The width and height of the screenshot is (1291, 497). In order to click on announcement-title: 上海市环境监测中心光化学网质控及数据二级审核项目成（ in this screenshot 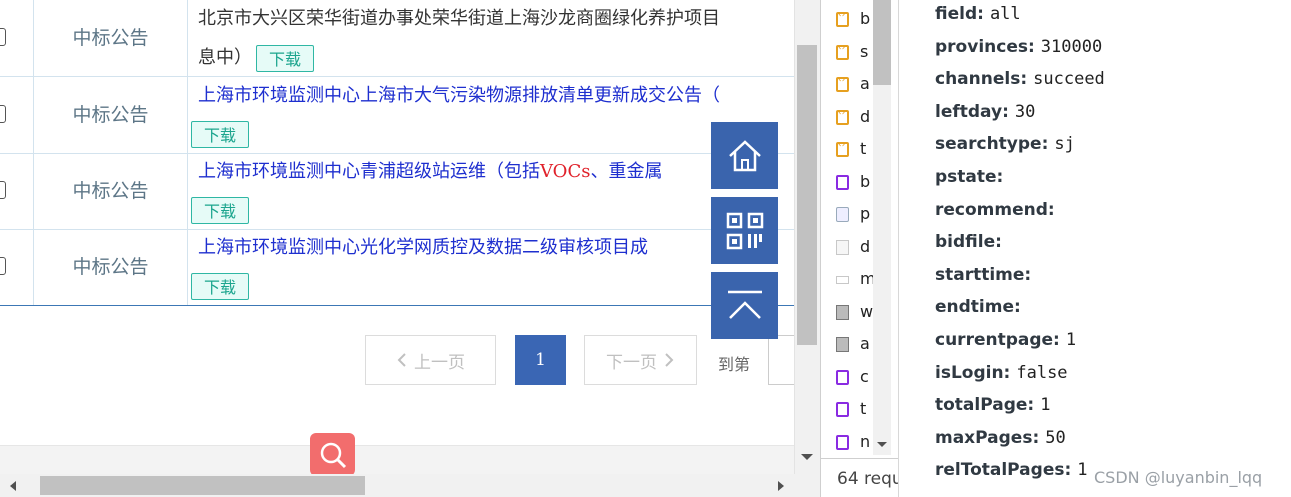, I will do `click(496, 246)`.